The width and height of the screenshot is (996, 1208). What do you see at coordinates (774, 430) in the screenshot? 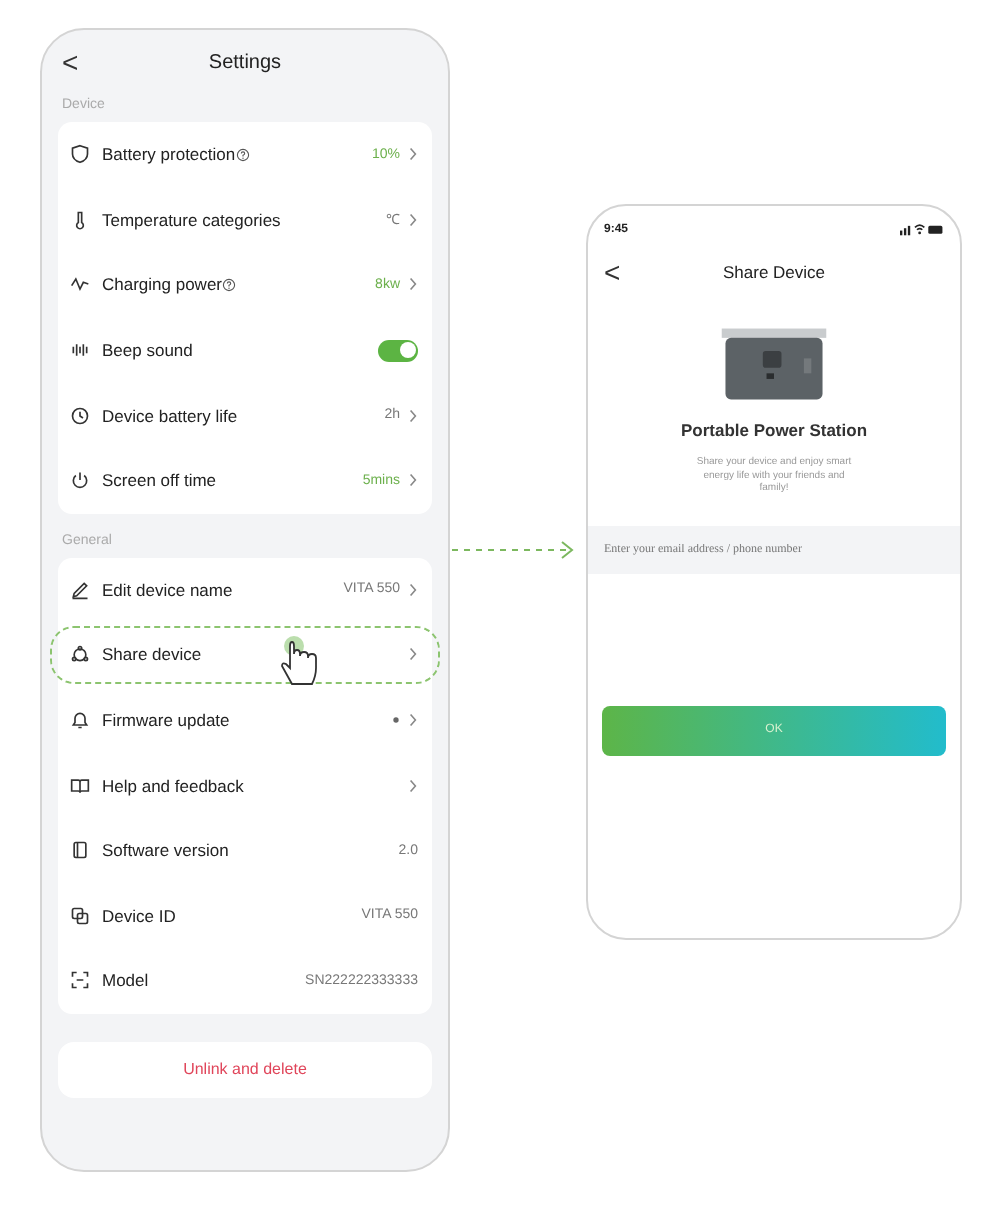
I see `product-name: Portable Power Station` at bounding box center [774, 430].